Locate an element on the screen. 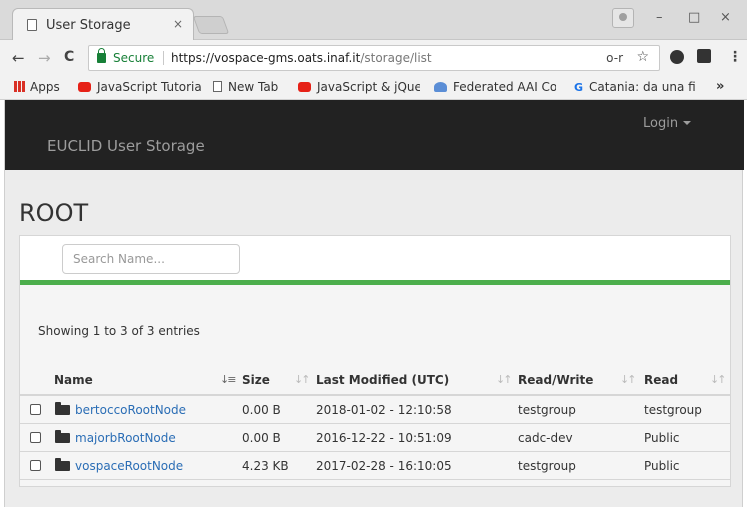 The image size is (747, 511). secure-label: Secure is located at coordinates (134, 58).